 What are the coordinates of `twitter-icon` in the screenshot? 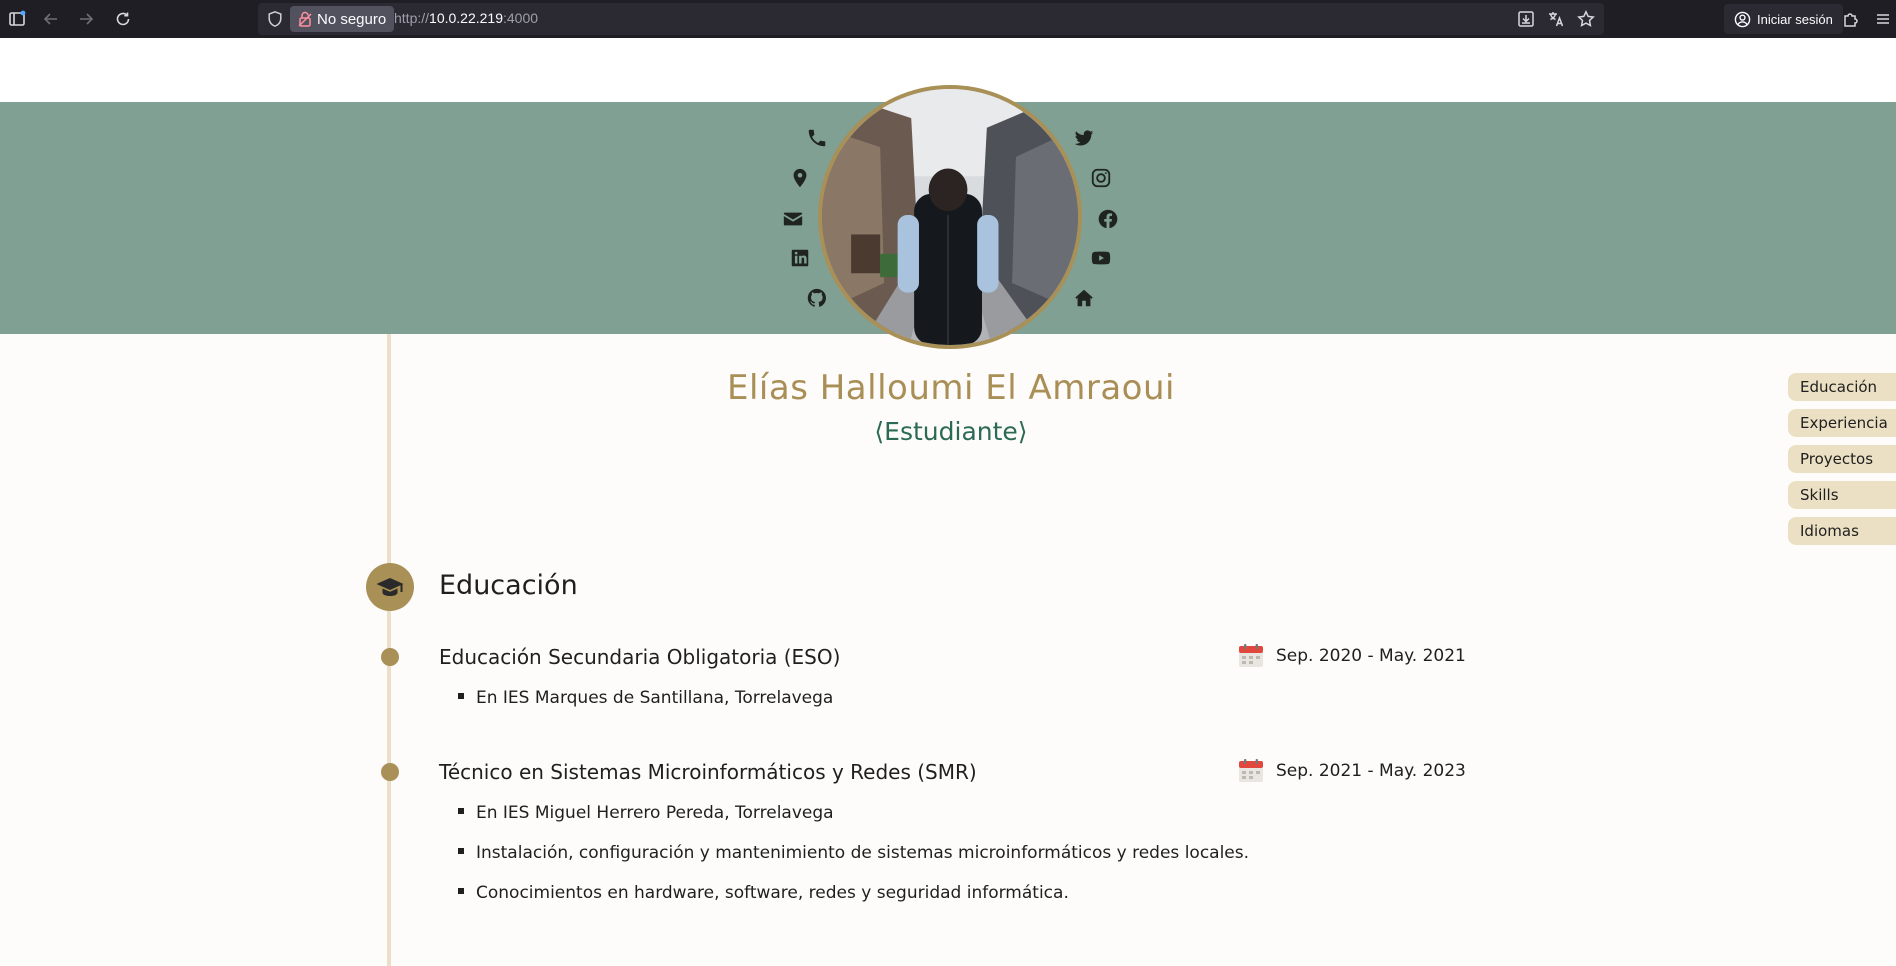 It's located at (1084, 138).